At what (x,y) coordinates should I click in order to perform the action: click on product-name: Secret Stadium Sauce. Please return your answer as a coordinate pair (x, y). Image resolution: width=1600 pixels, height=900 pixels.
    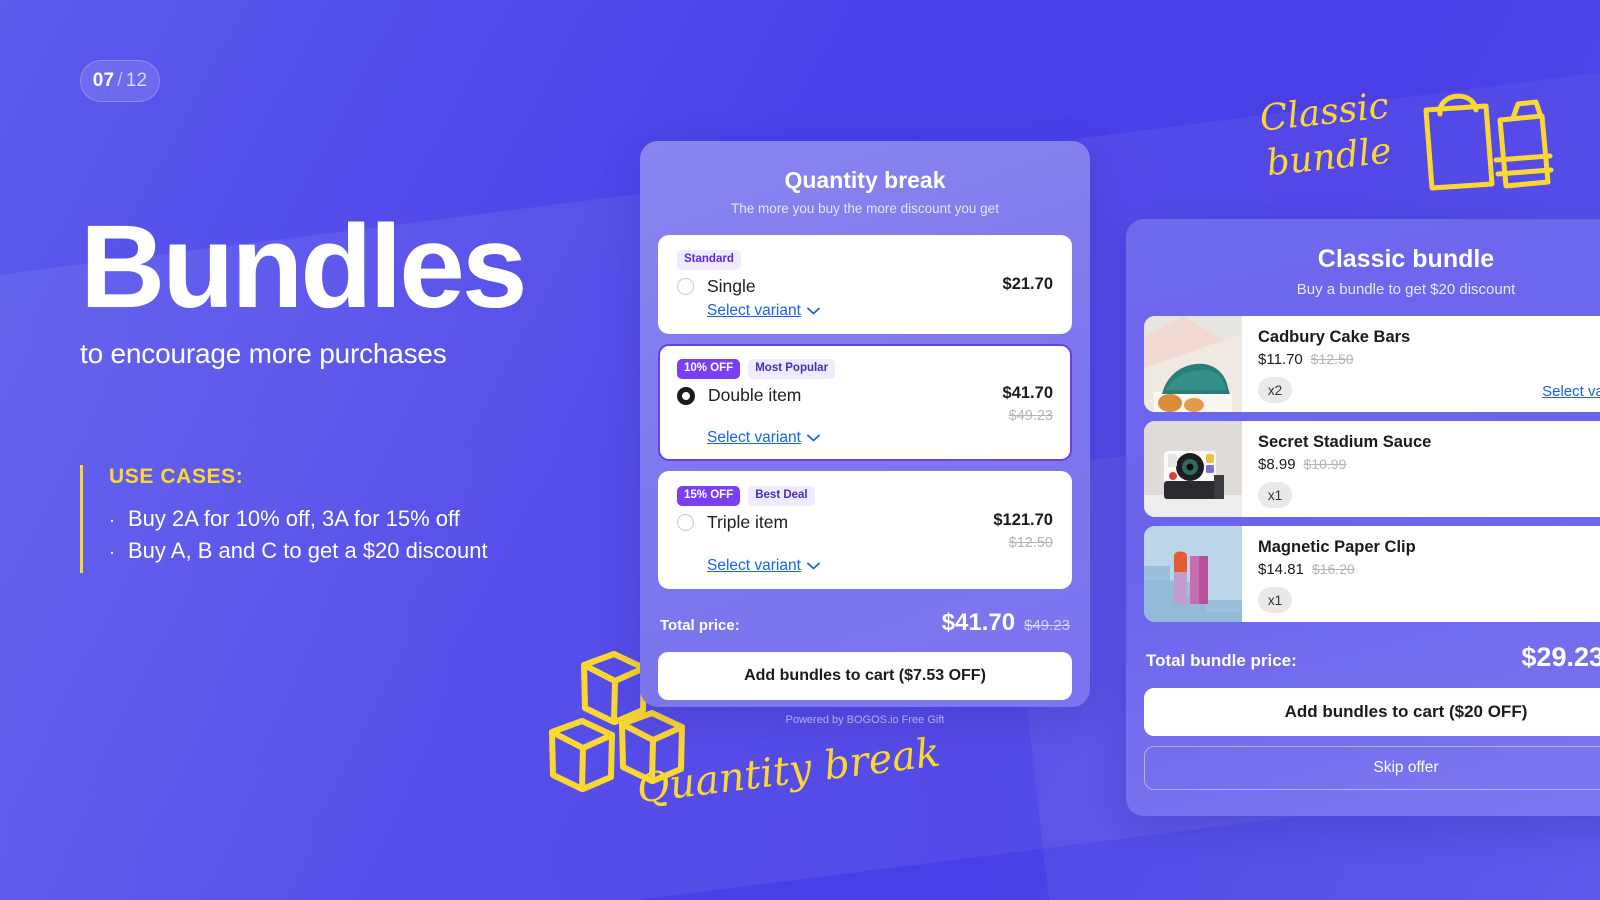
    Looking at the image, I should click on (1345, 442).